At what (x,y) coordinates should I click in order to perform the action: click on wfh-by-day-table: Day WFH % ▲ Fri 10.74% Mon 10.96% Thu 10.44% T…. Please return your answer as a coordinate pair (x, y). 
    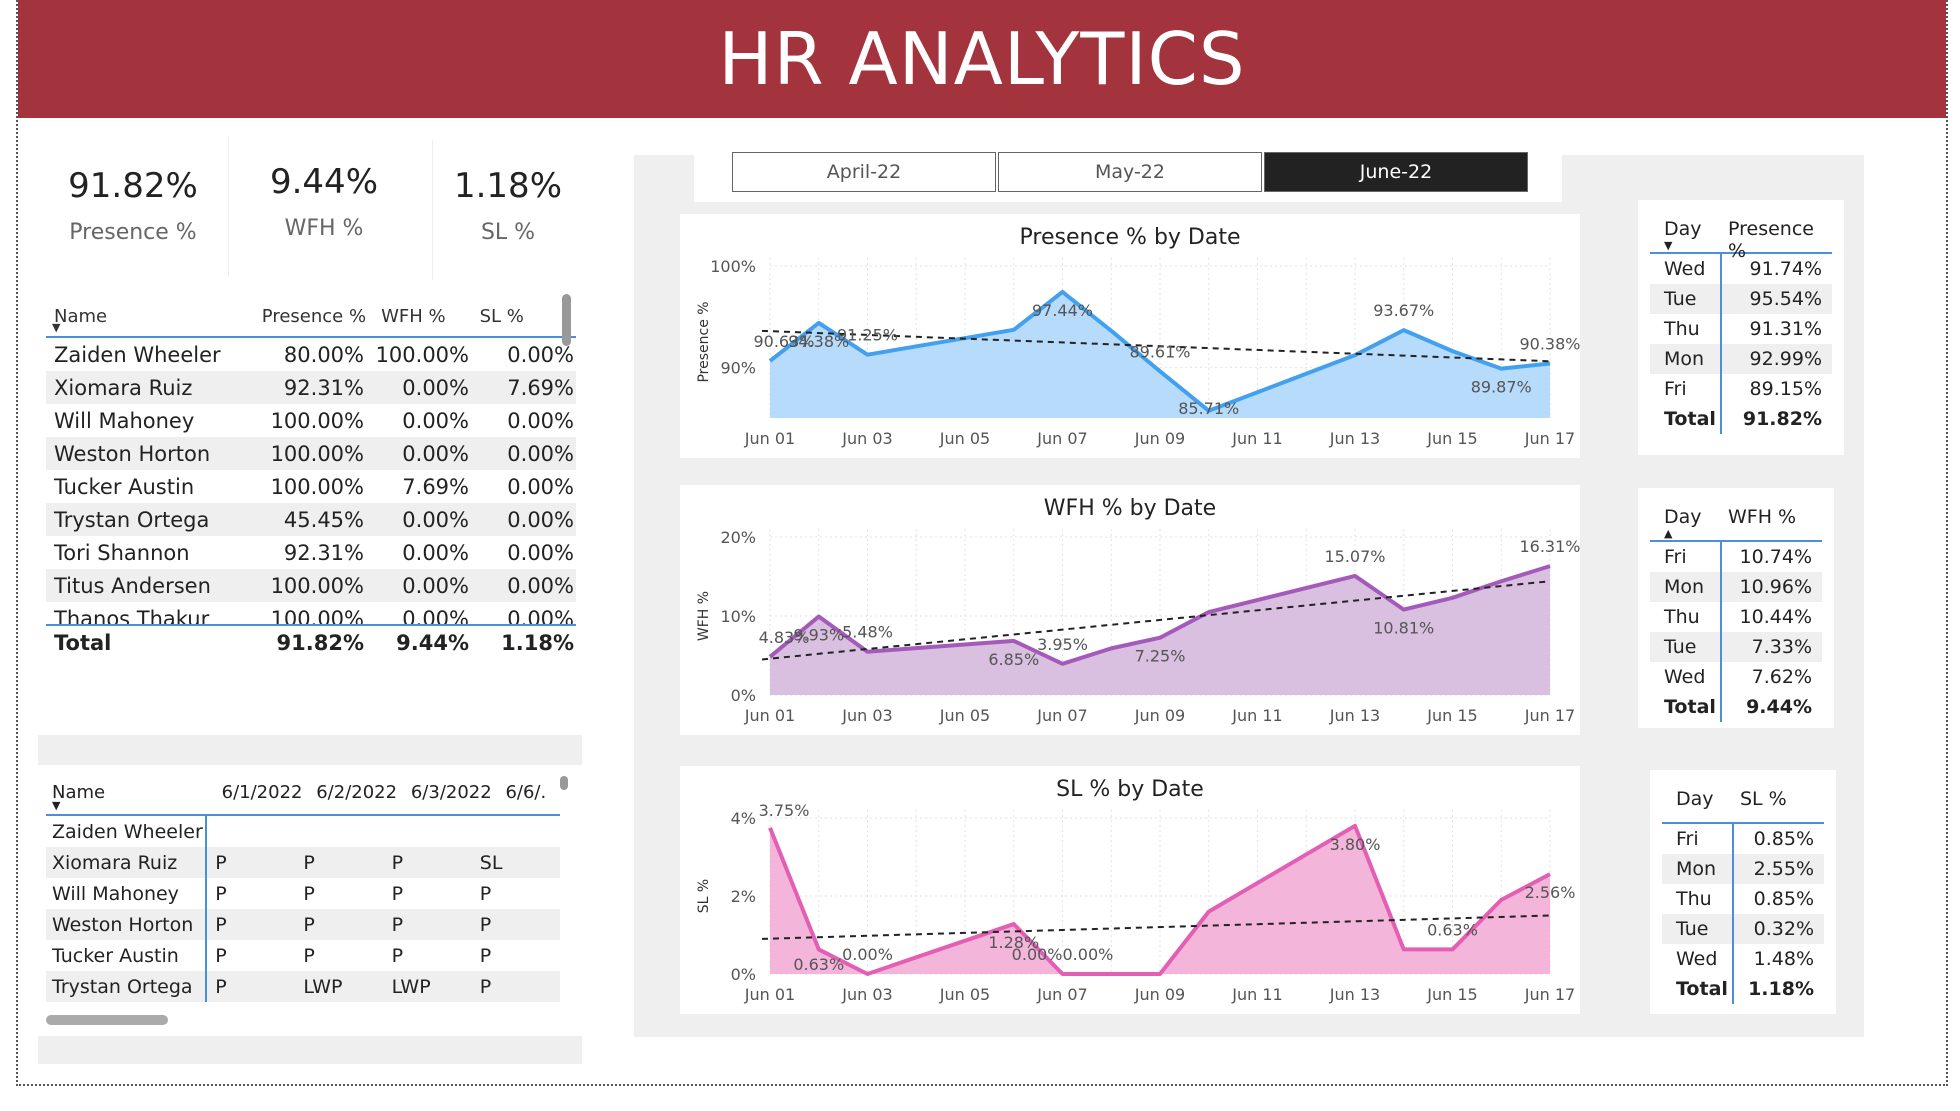
    Looking at the image, I should click on (1736, 608).